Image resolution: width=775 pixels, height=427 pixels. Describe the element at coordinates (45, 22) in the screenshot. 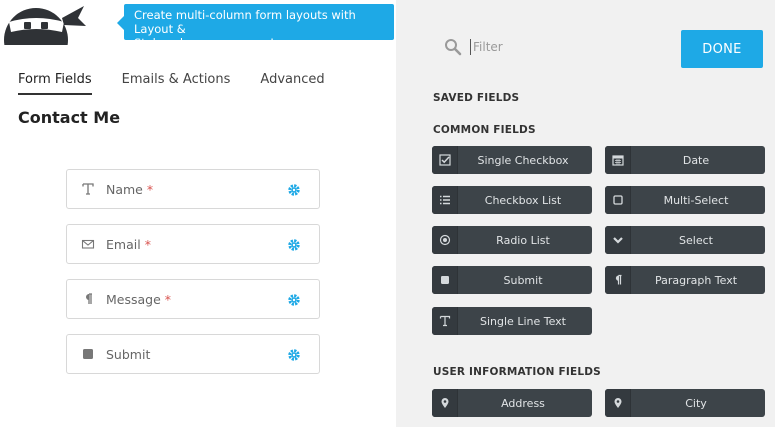

I see `ninja-forms-logo` at that location.